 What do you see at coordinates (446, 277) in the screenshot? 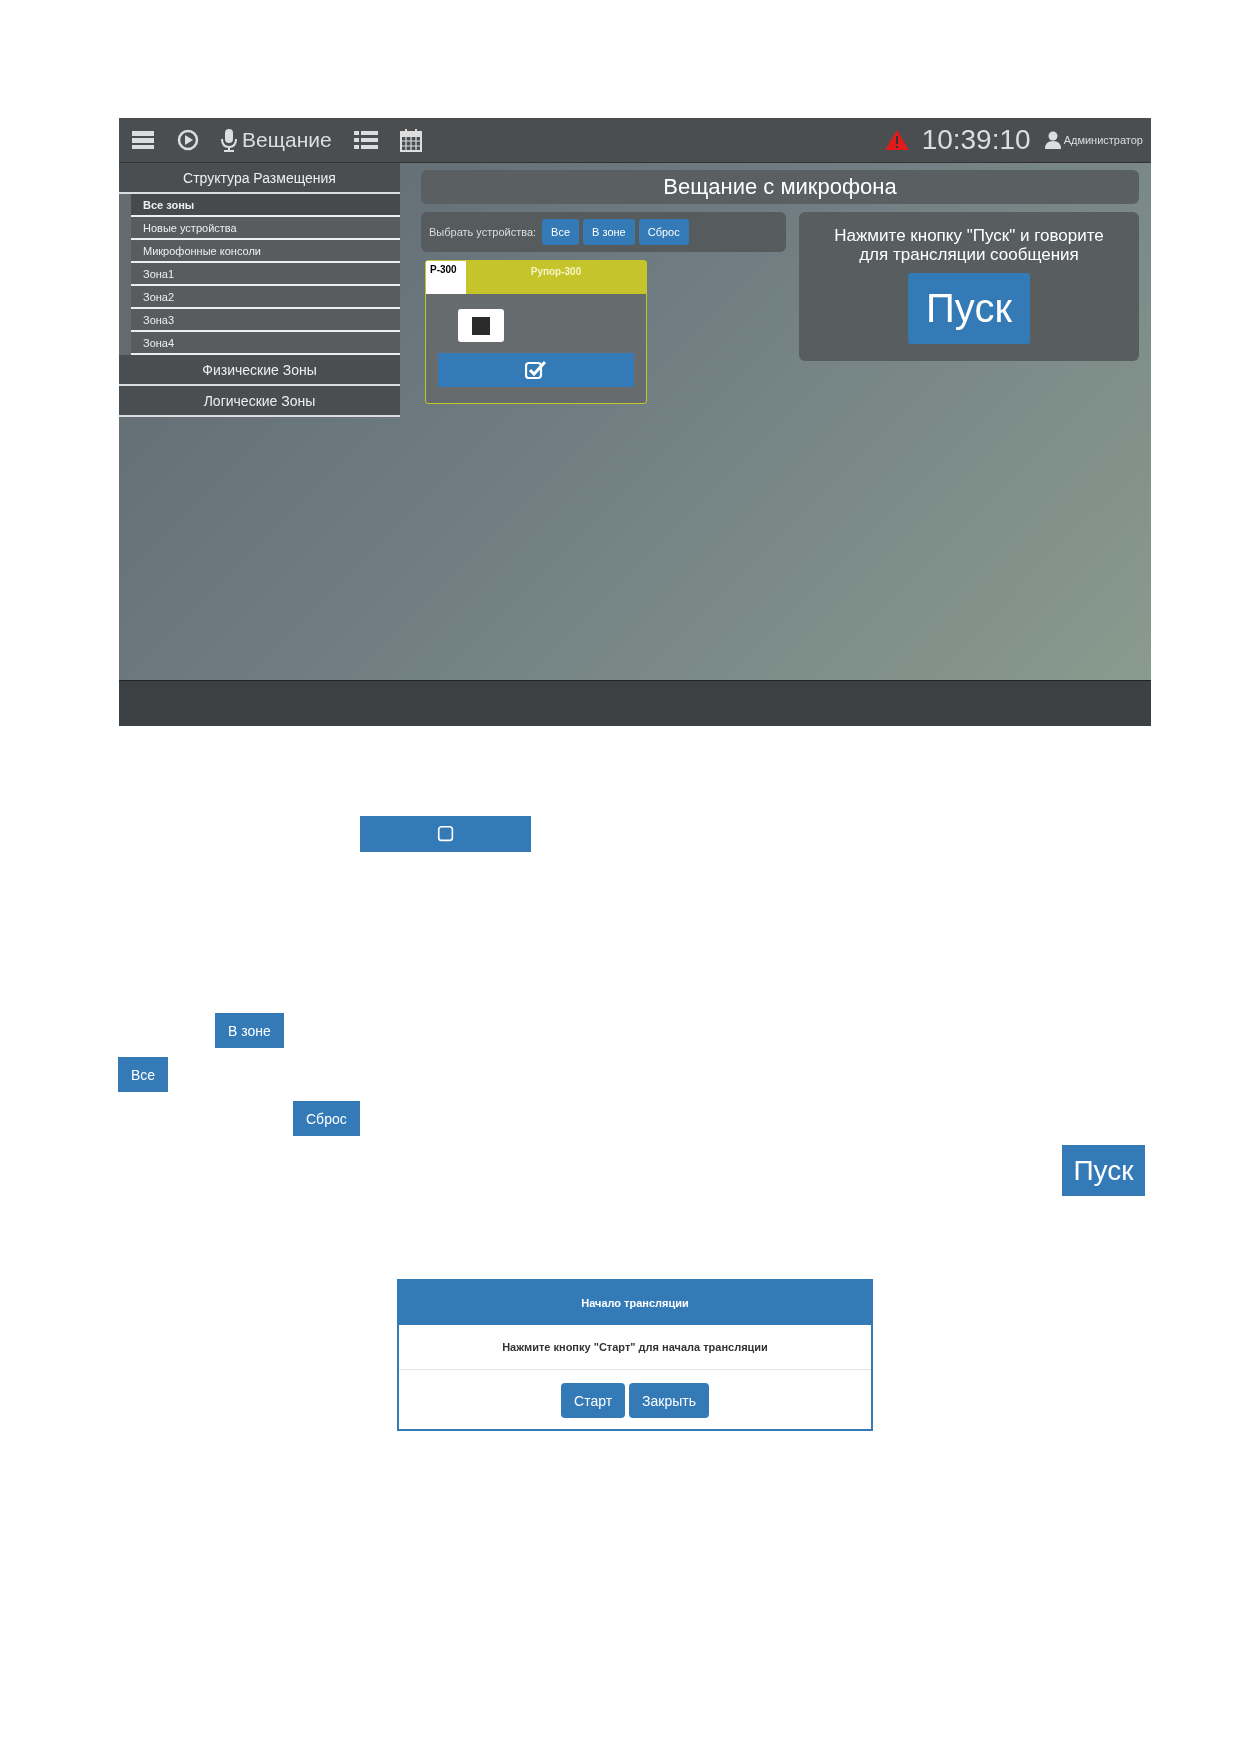
I see `device-code: P-300` at bounding box center [446, 277].